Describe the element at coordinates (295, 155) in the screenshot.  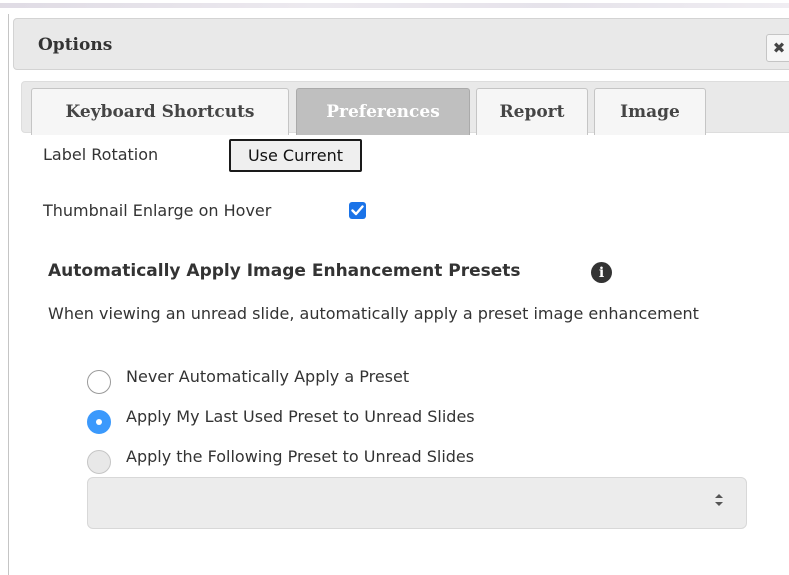
I see `use-current-button: Use Current` at that location.